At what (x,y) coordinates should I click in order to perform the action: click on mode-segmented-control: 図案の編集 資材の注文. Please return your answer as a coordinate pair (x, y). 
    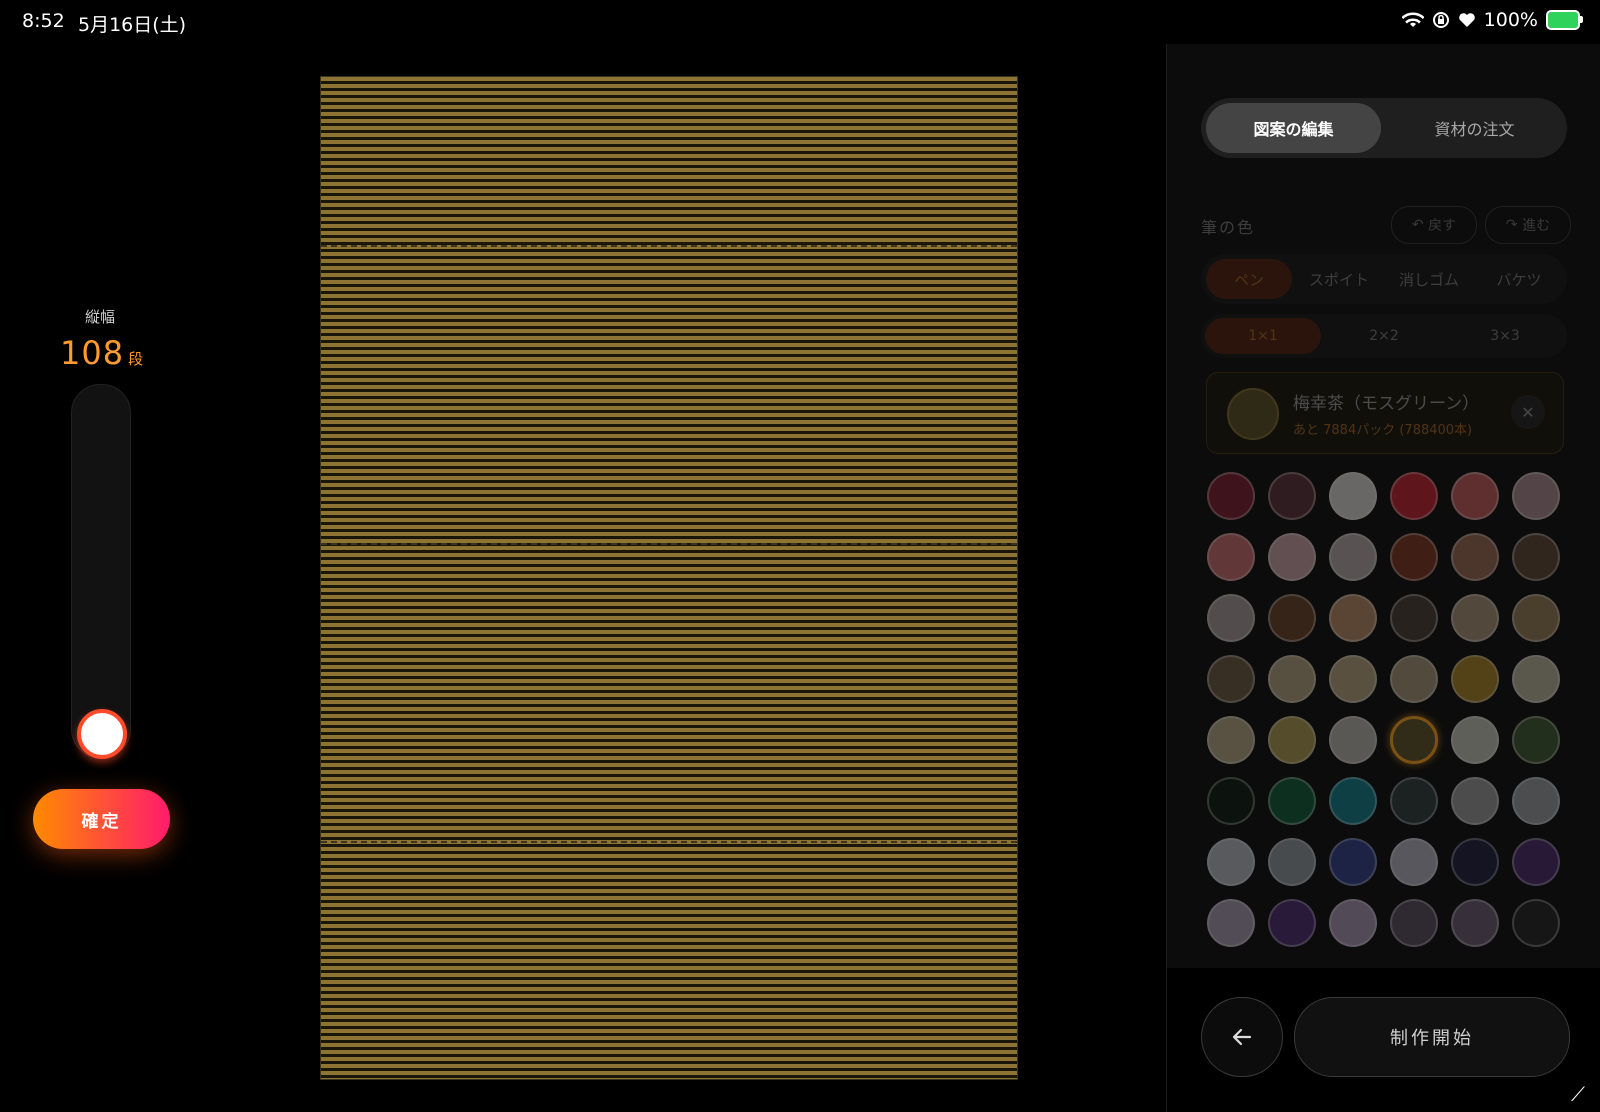
    Looking at the image, I should click on (1384, 128).